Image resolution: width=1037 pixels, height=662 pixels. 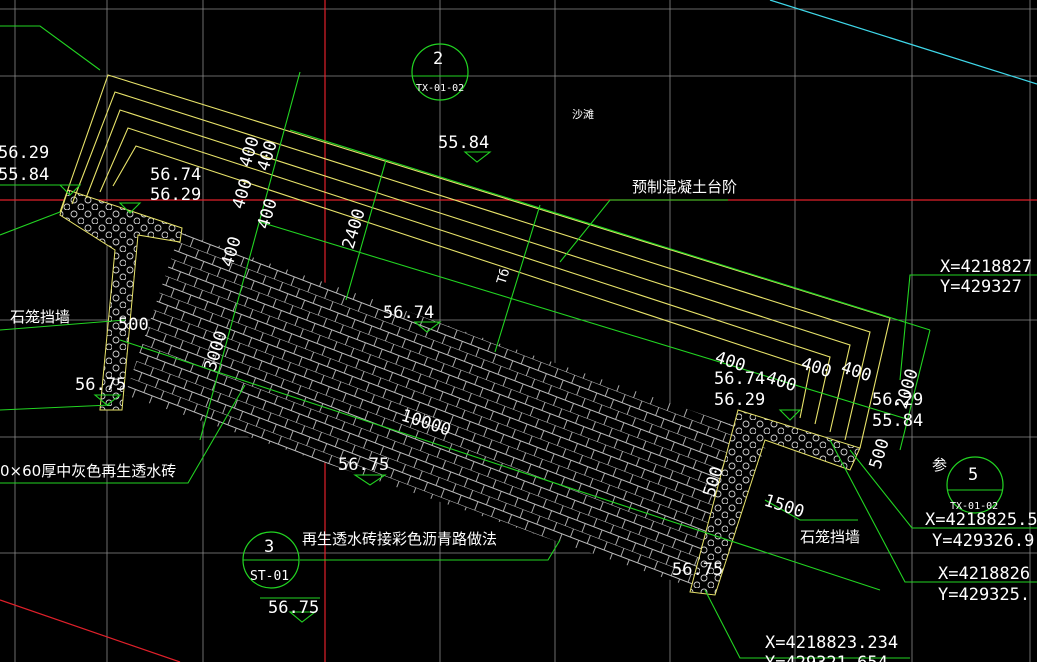 I want to click on gabion-wall-left-label: 石笼挡墙, so click(x=40, y=317).